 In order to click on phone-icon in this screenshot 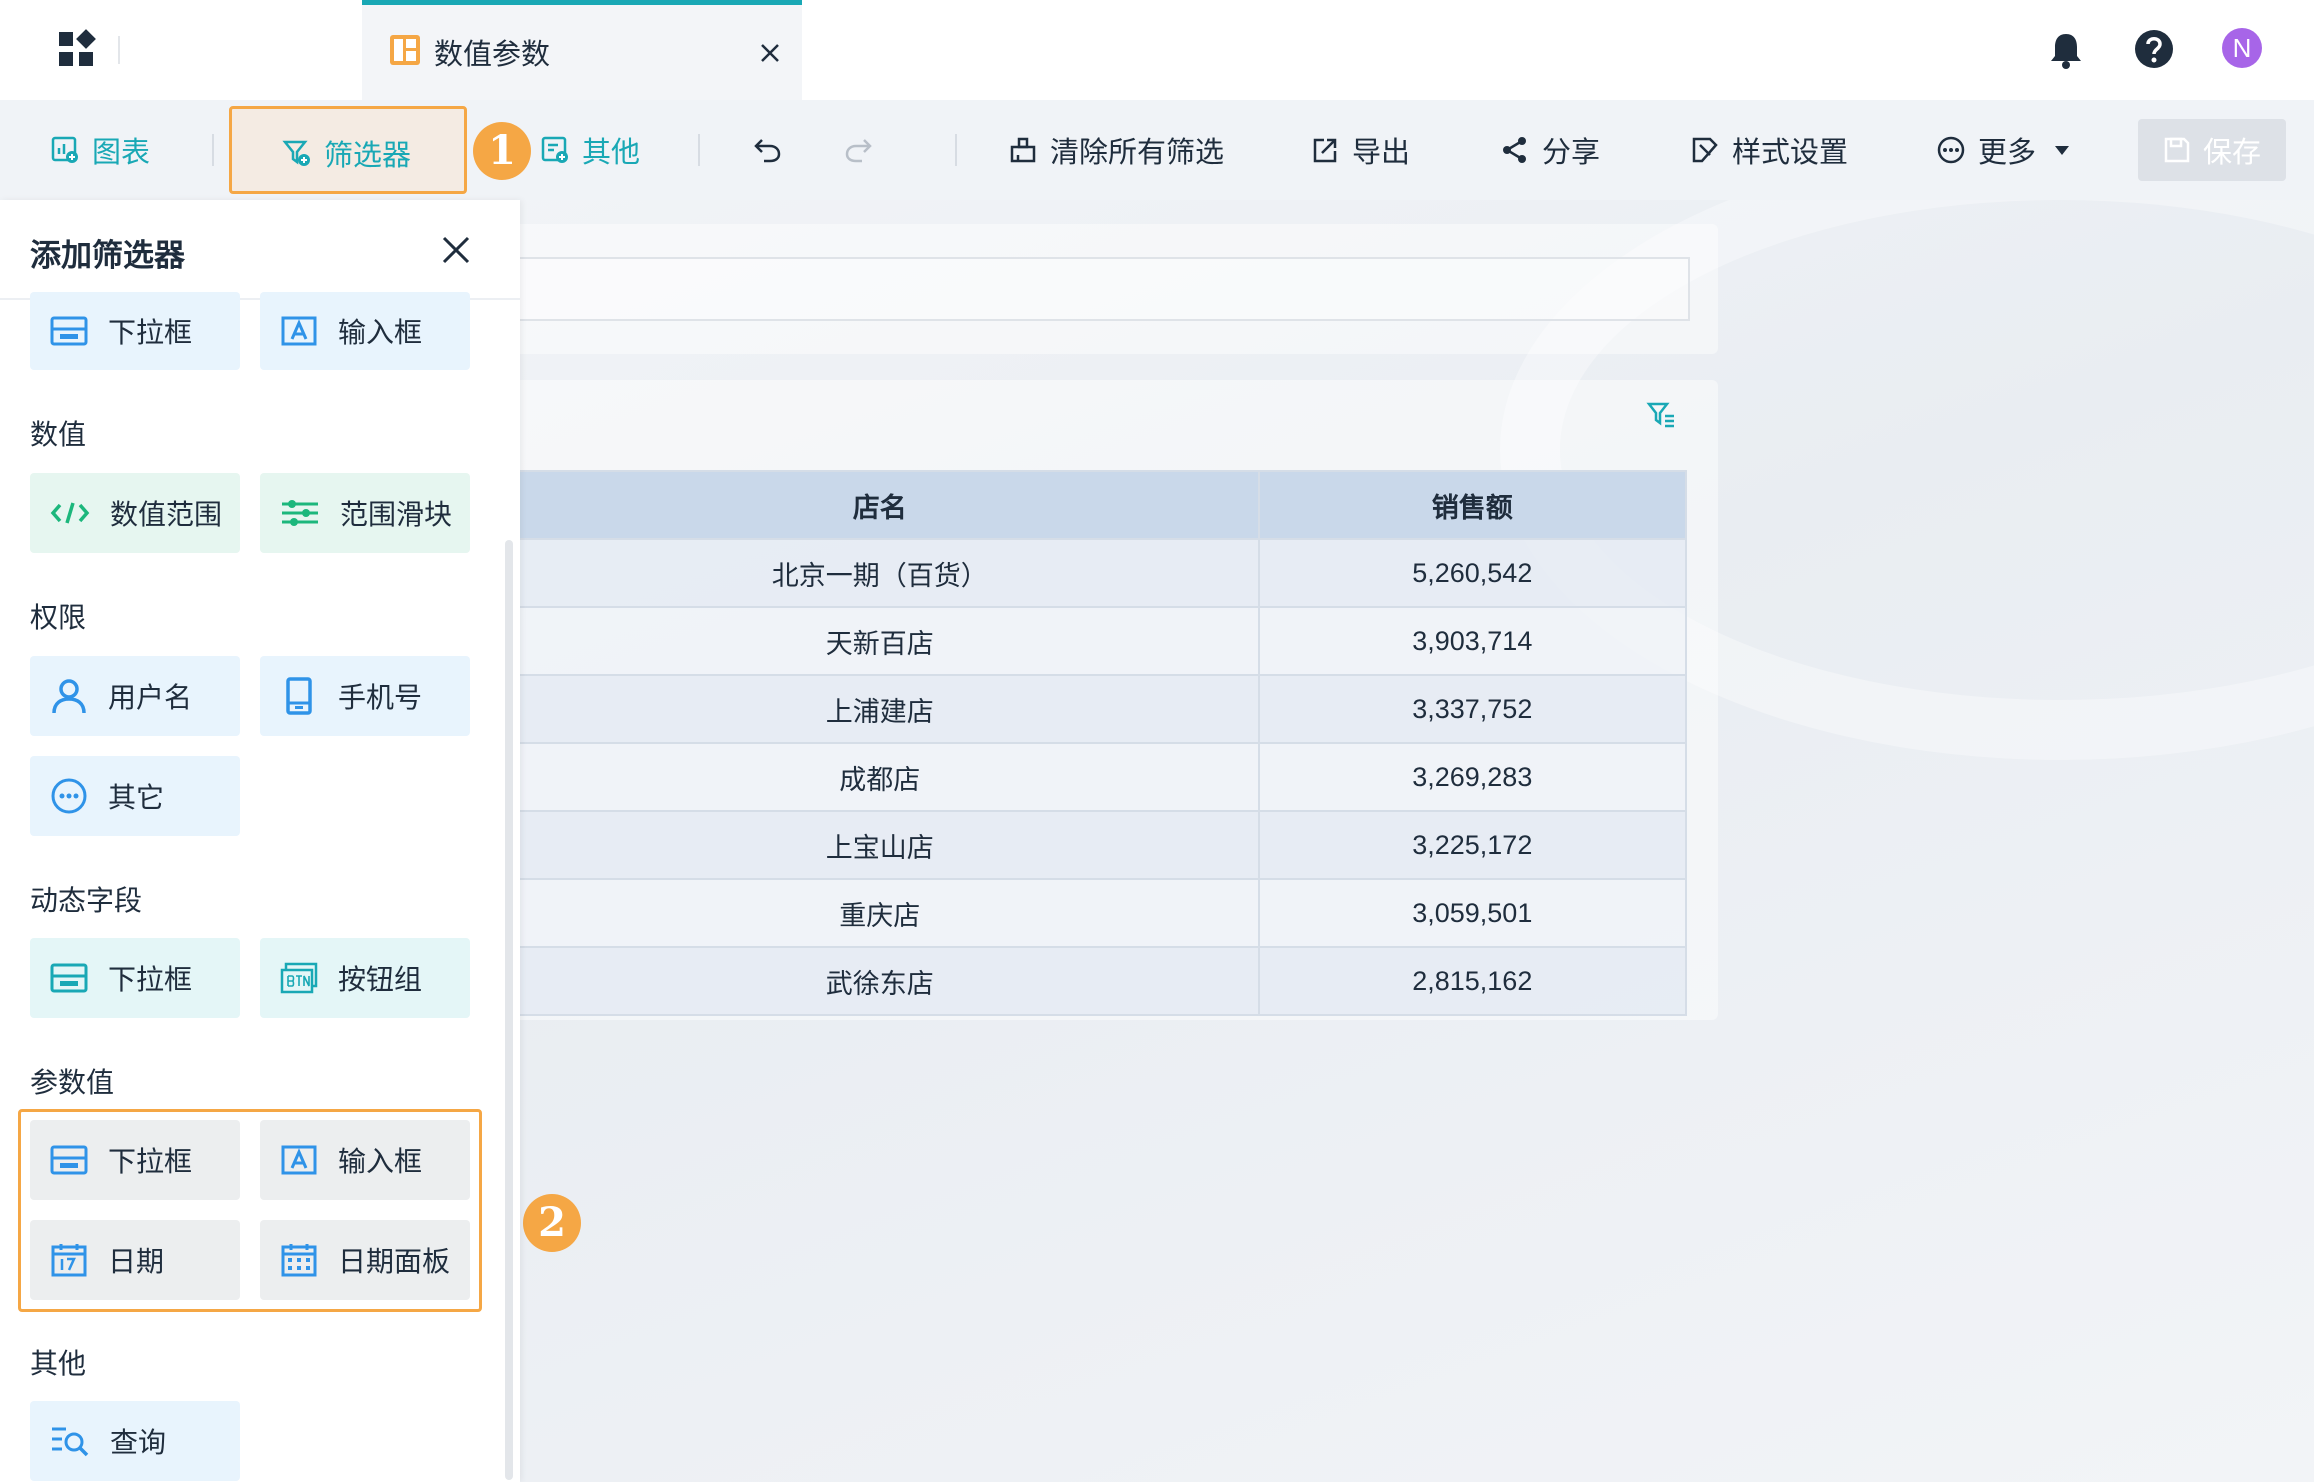, I will do `click(299, 696)`.